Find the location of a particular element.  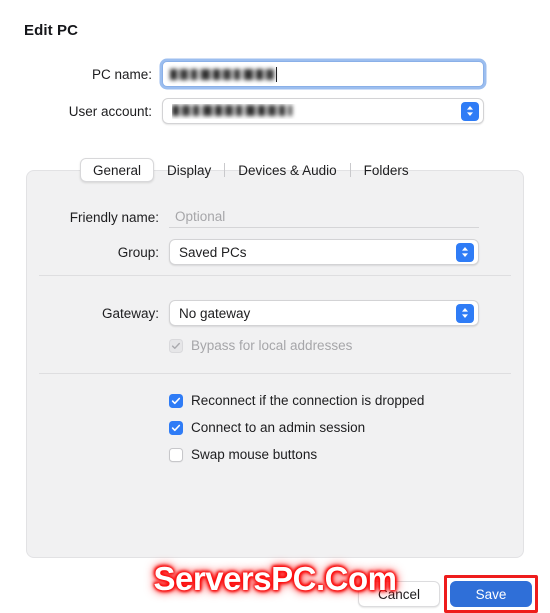

friendly-name-row: Friendly name: Optional is located at coordinates (275, 217).